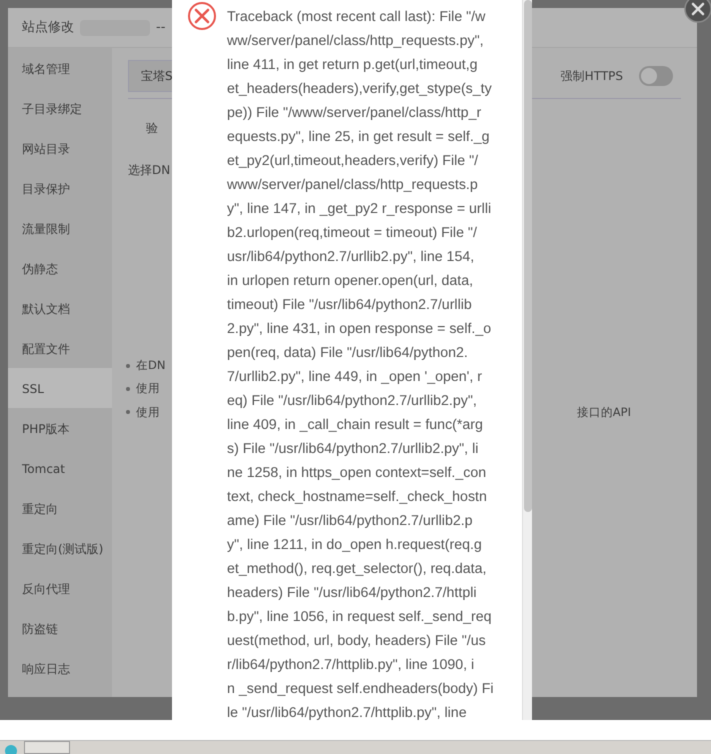  What do you see at coordinates (202, 16) in the screenshot?
I see `error-icon` at bounding box center [202, 16].